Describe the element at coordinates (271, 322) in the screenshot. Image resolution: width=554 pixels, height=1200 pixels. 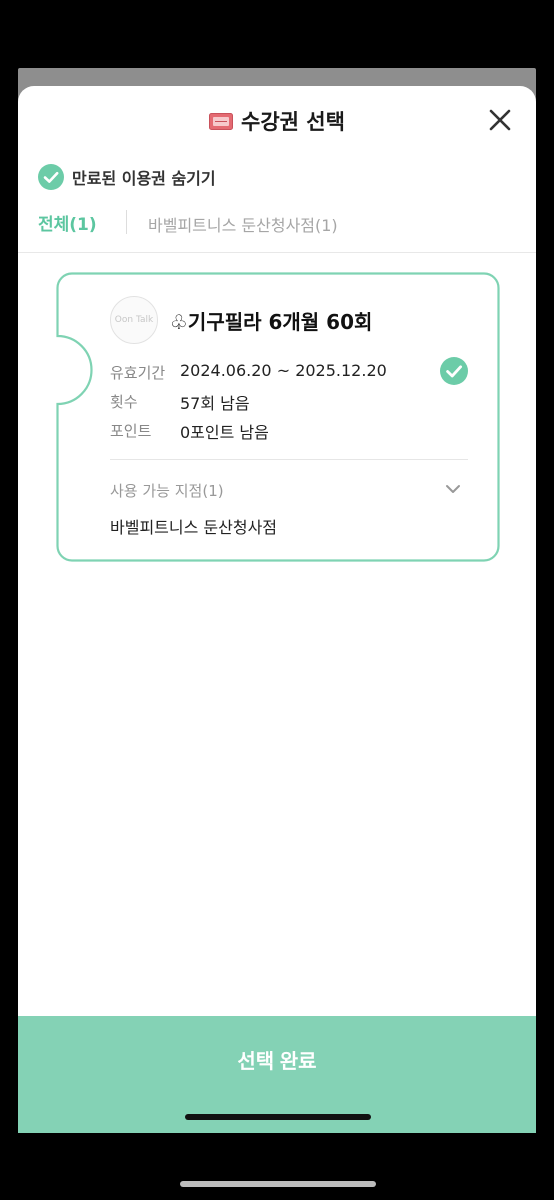
I see `pass-title: ♧기구필라 6개월 60회` at that location.